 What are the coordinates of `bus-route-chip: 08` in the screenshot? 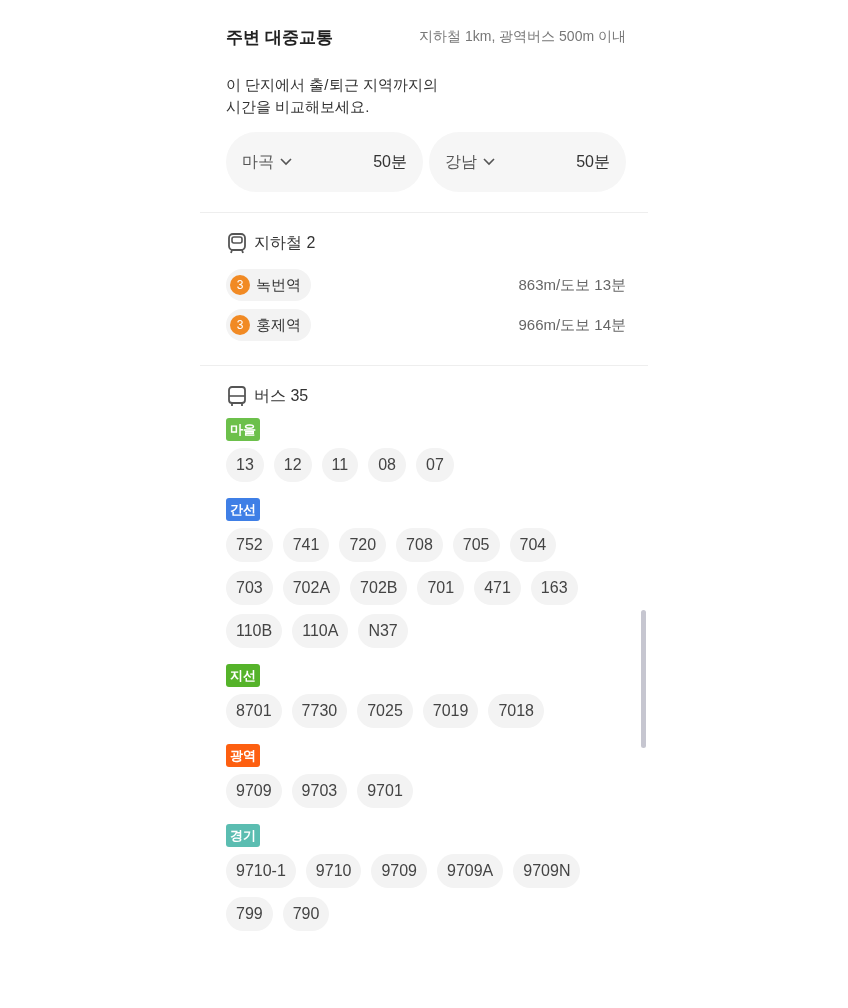 It's located at (387, 465).